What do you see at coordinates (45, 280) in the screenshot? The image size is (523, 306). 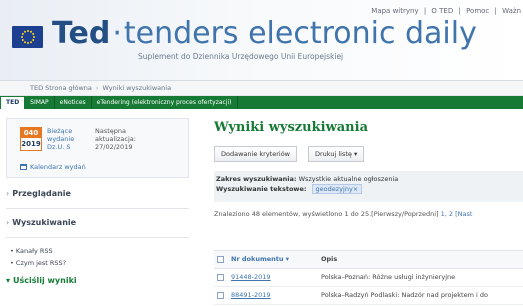 I see `sidebar-item-label: Uściślij wyniki` at bounding box center [45, 280].